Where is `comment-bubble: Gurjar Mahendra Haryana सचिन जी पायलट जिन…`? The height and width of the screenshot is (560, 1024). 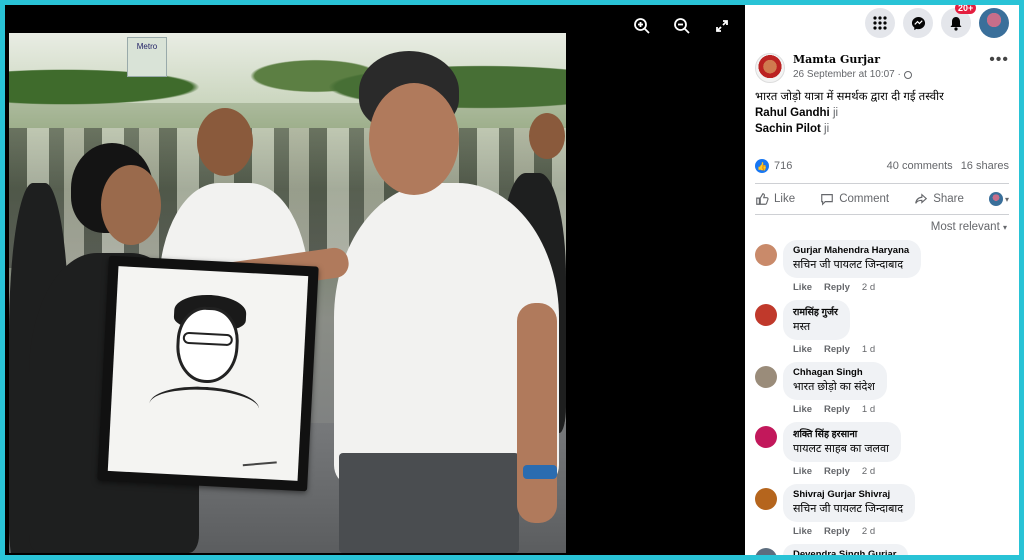 comment-bubble: Gurjar Mahendra Haryana सचिन जी पायलट जिन… is located at coordinates (852, 259).